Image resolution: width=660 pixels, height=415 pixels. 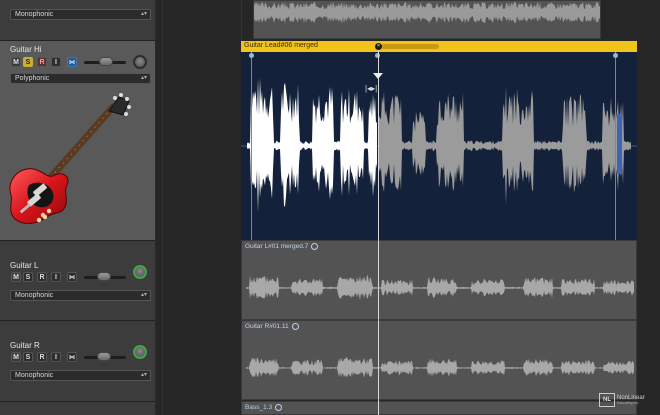 What do you see at coordinates (281, 45) in the screenshot?
I see `region-name: Guitar Lead#06 merged` at bounding box center [281, 45].